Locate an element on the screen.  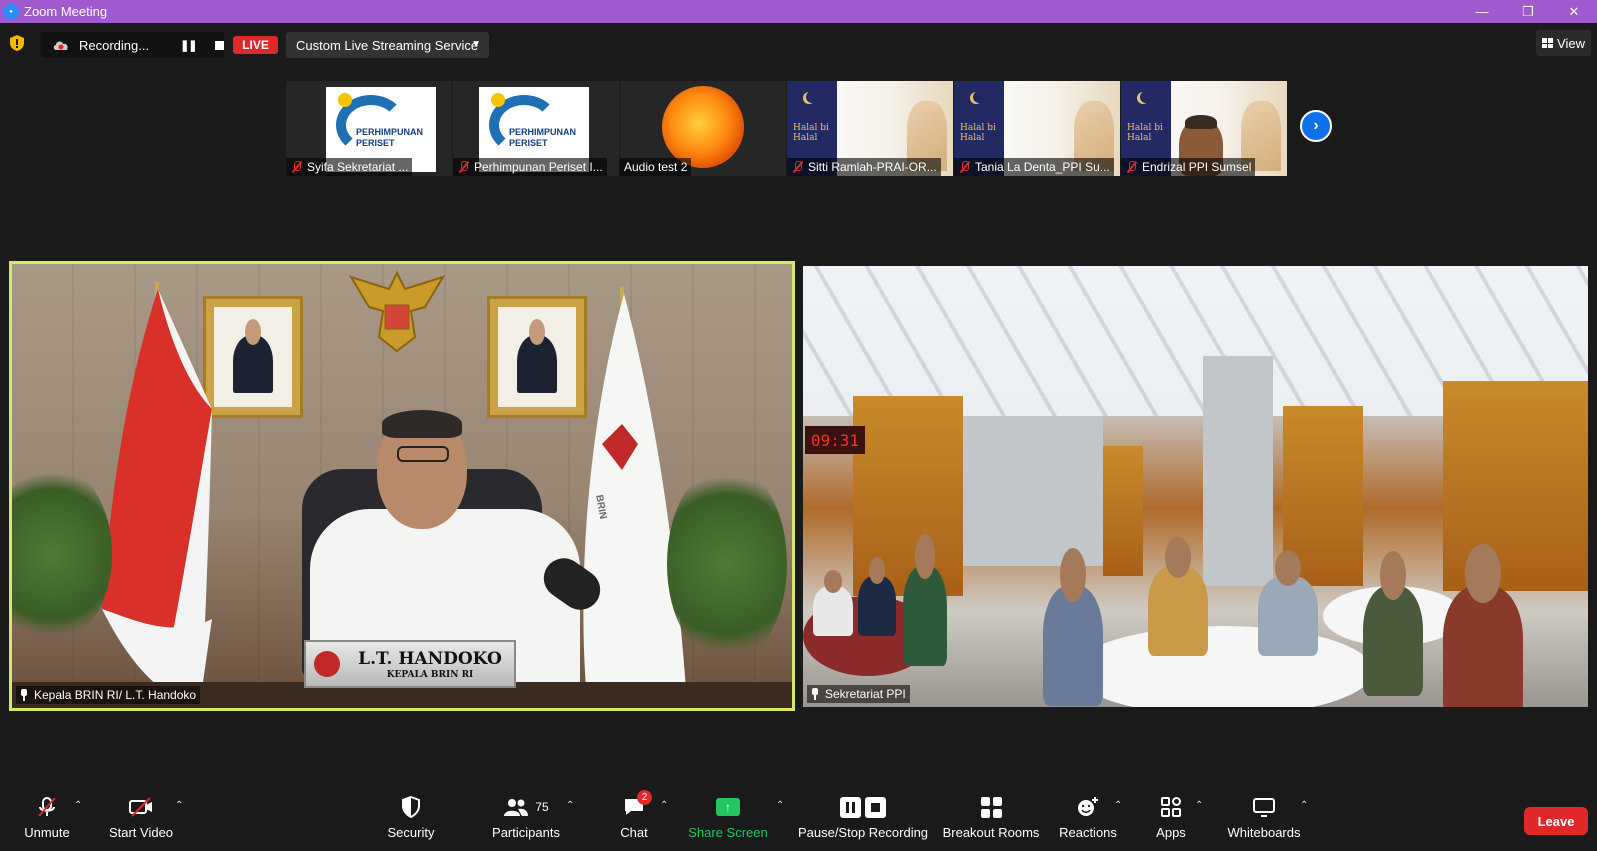
apps-options-chevron-icon: ⌃ is located at coordinates (1199, 805).